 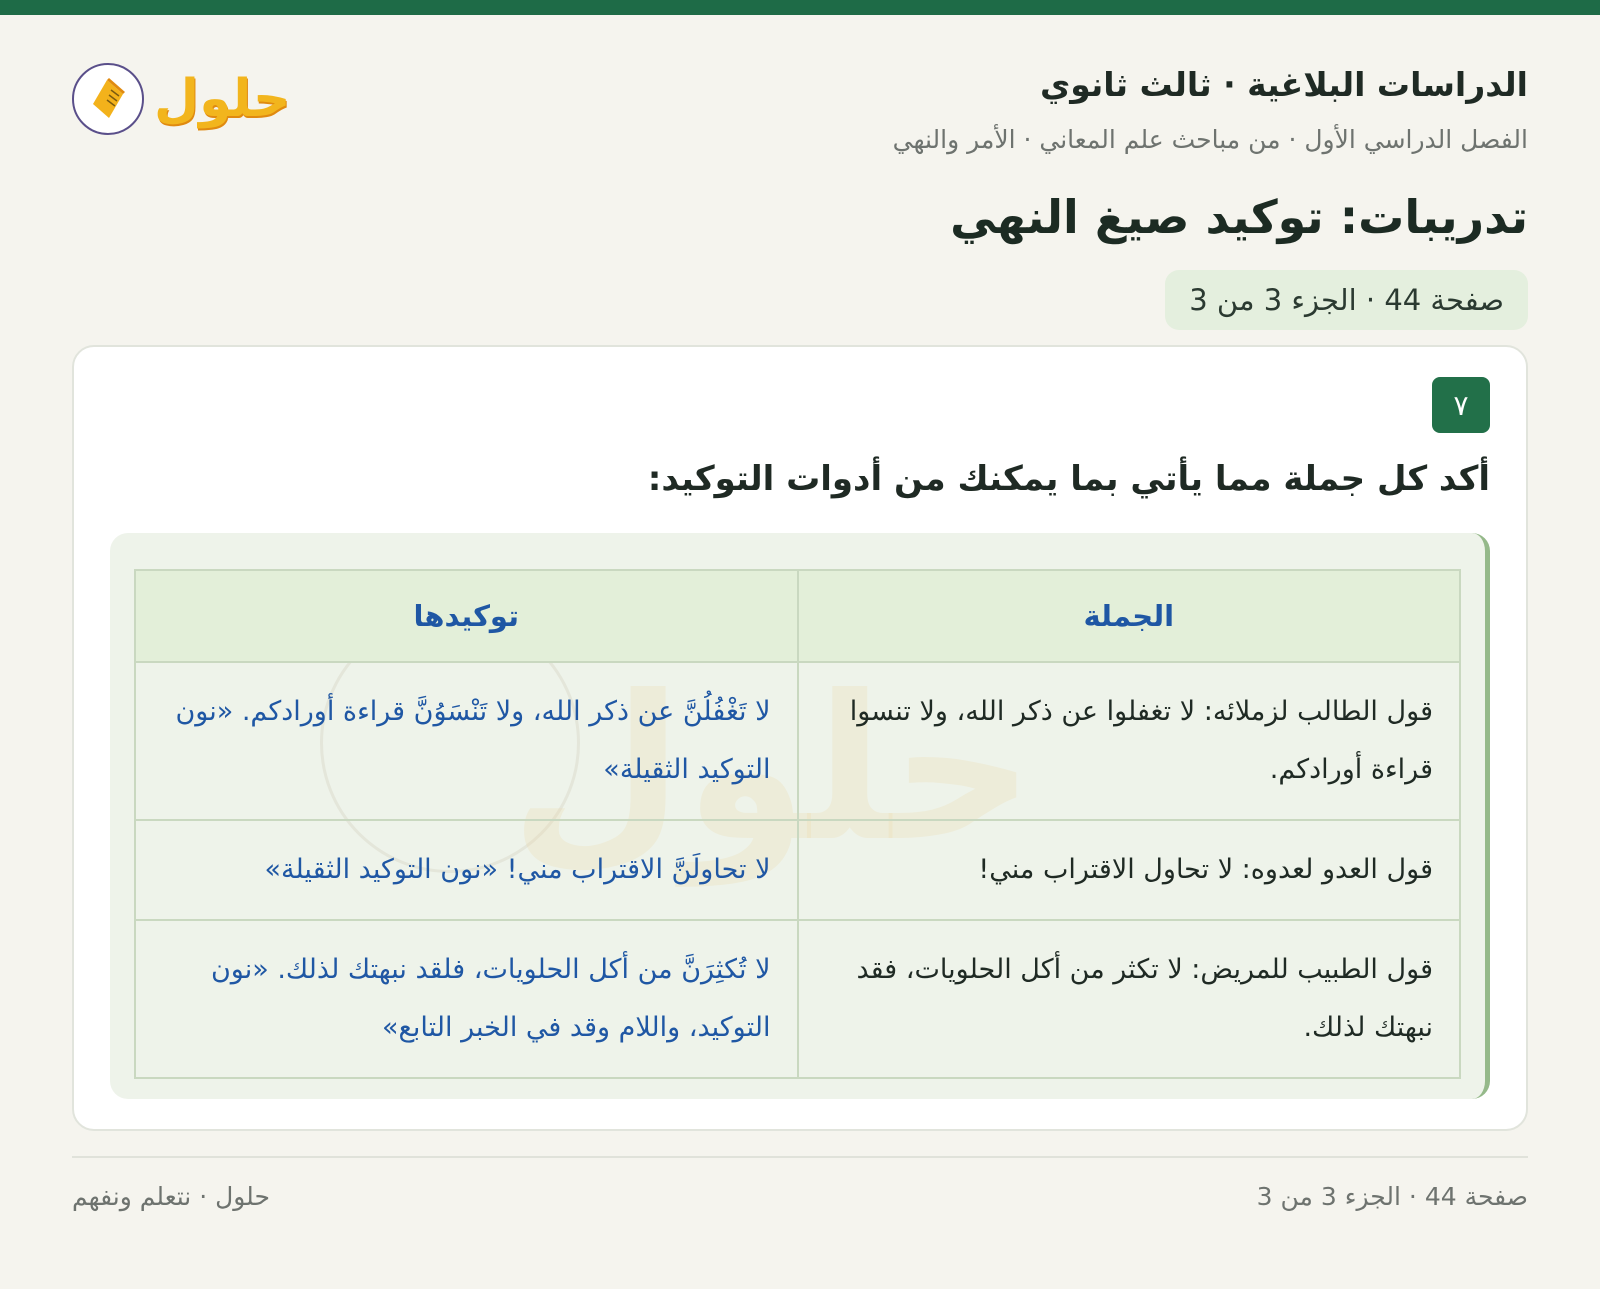 What do you see at coordinates (1392, 1196) in the screenshot?
I see `footer-page-info: صفحة 44 · الجزء 3 من 3` at bounding box center [1392, 1196].